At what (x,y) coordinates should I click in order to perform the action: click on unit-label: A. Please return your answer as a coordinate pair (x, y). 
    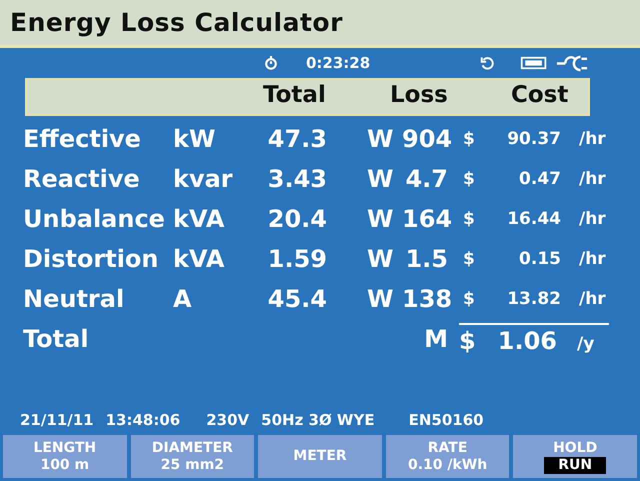
    Looking at the image, I should click on (183, 299).